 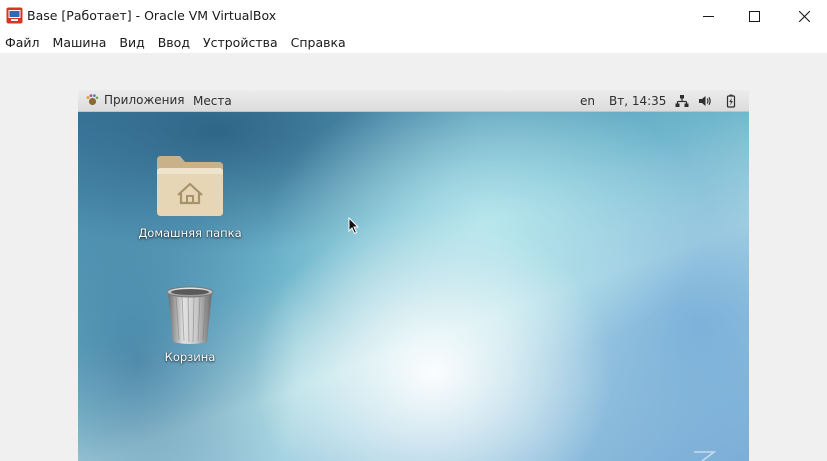 What do you see at coordinates (682, 101) in the screenshot?
I see `network-icon` at bounding box center [682, 101].